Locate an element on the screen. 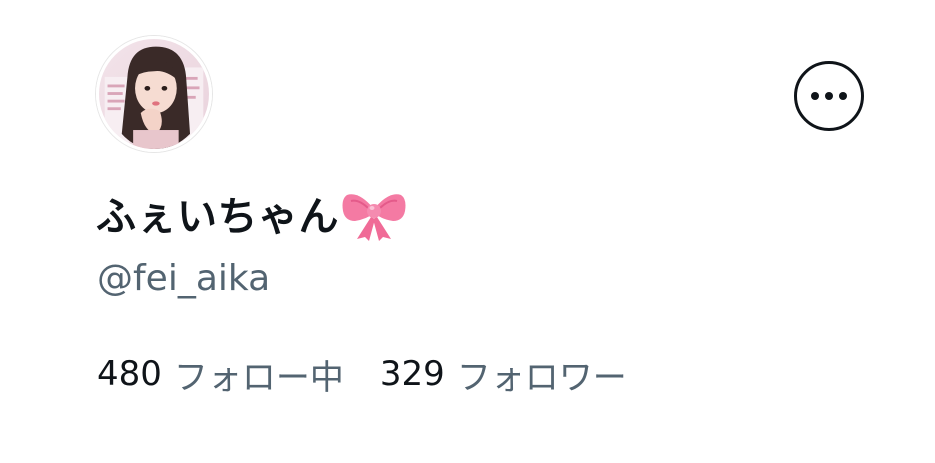 Image resolution: width=935 pixels, height=463 pixels. following-label: フォロー中 is located at coordinates (258, 377).